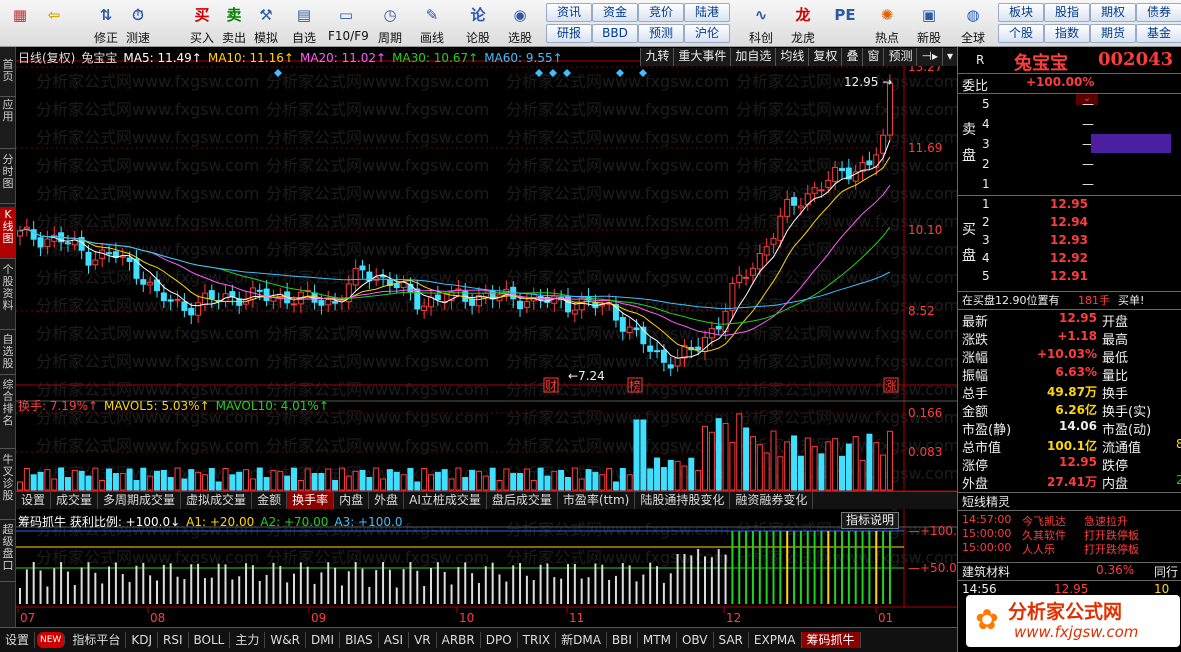 The width and height of the screenshot is (1181, 652). Describe the element at coordinates (803, 23) in the screenshot. I see `longhu-tool: 龙龙虎` at that location.